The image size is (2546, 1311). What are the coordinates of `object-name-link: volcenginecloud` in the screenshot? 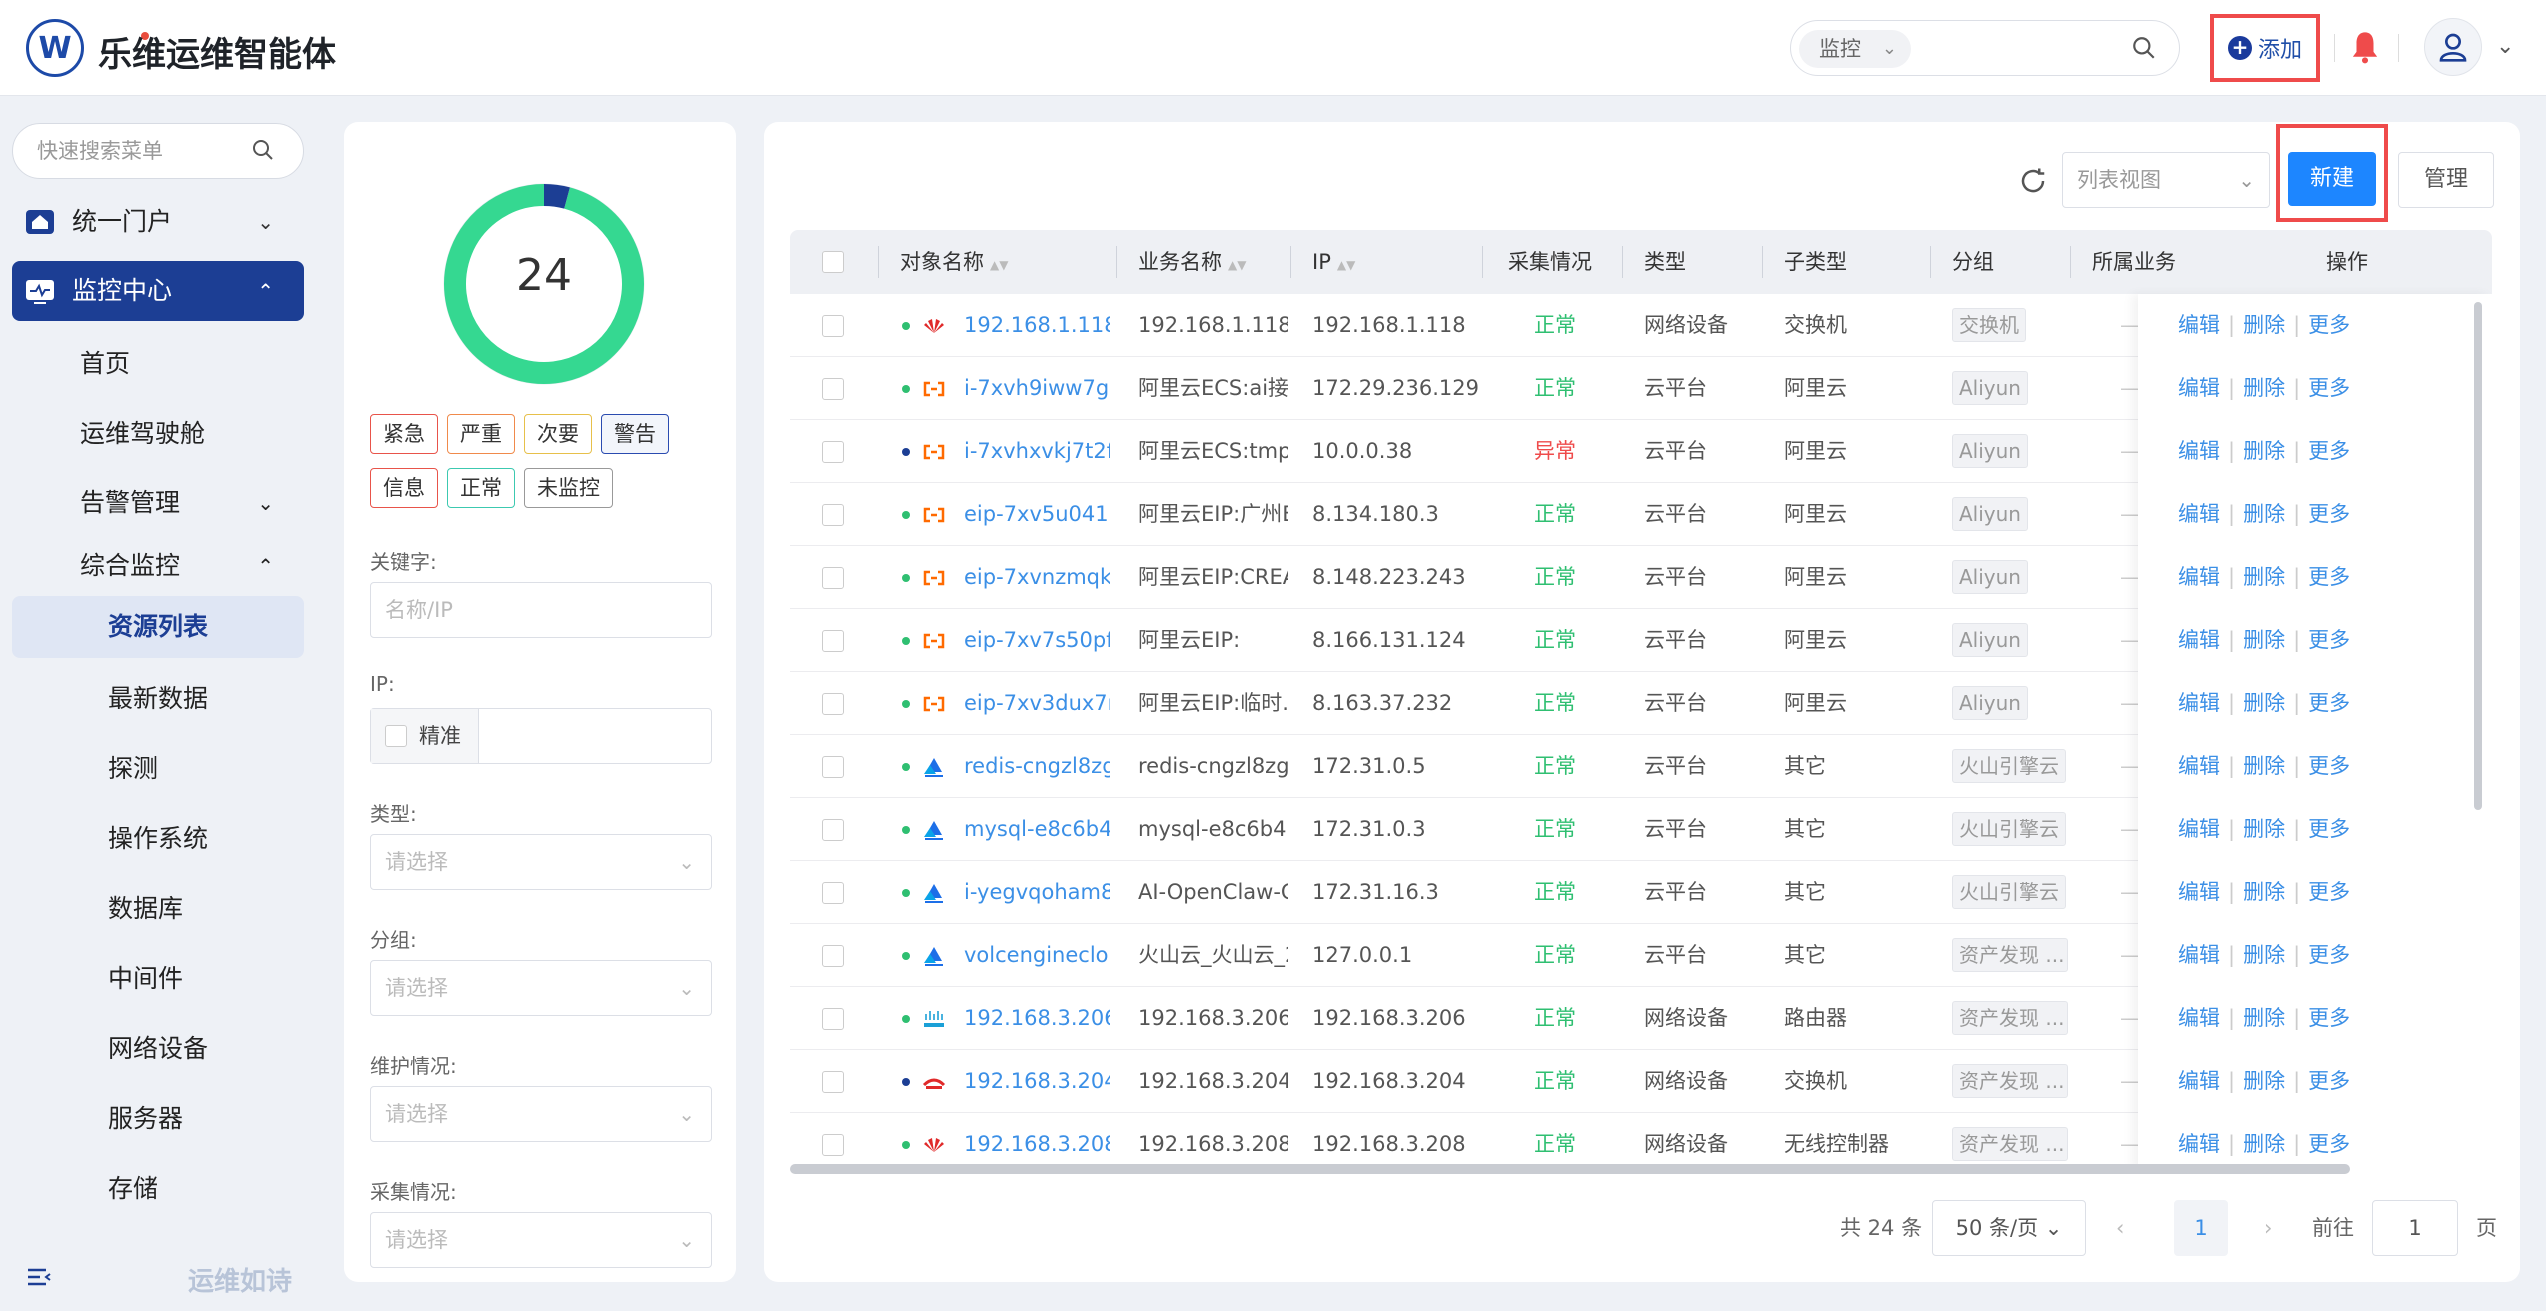 It's located at (1037, 955).